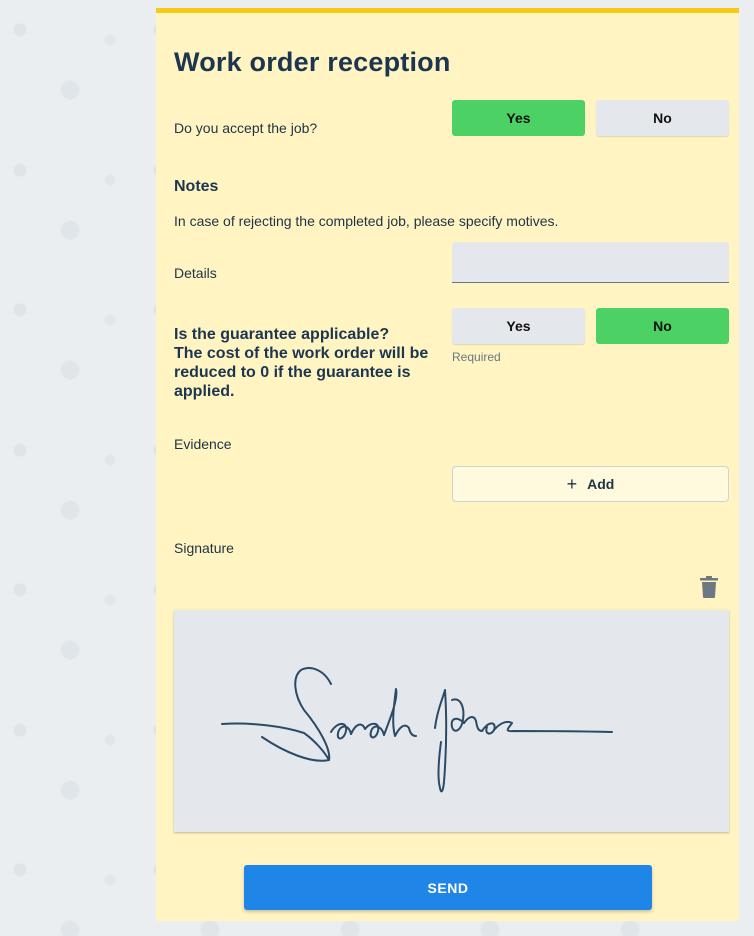 This screenshot has width=754, height=936. I want to click on accept-job-no-button: No, so click(662, 118).